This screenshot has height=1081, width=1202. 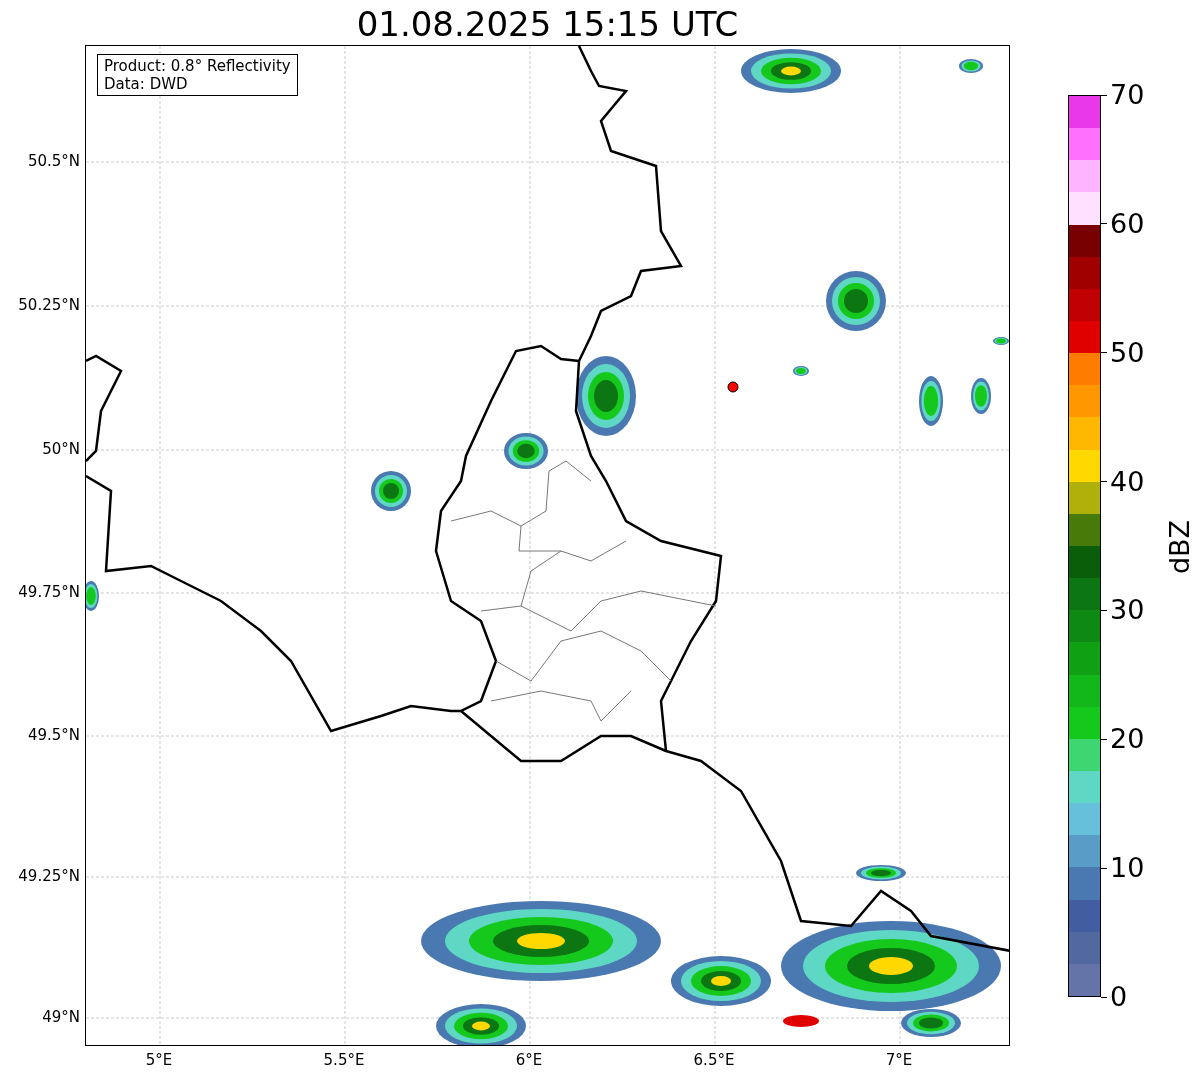 What do you see at coordinates (53, 161) in the screenshot?
I see `latitude-label: 50.5°N` at bounding box center [53, 161].